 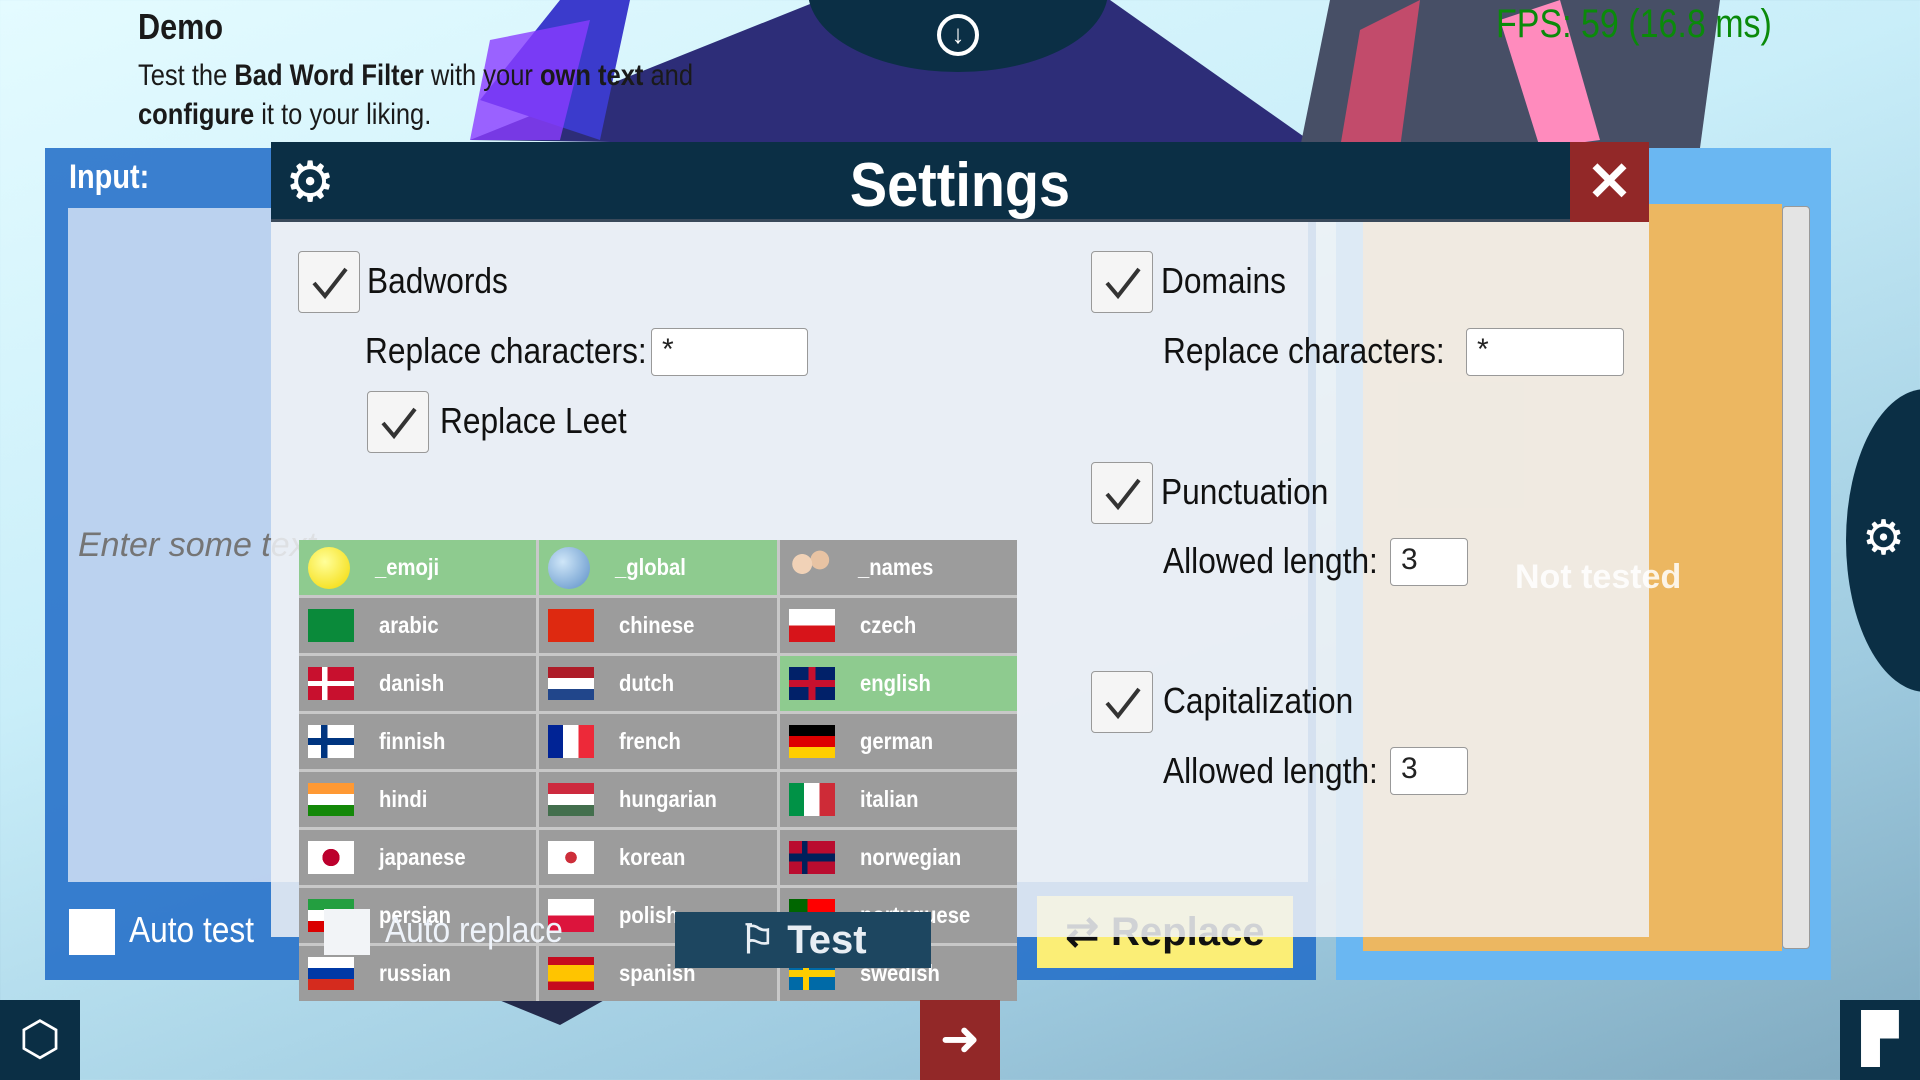 I want to click on punctuation-length-input: 3, so click(x=1429, y=562).